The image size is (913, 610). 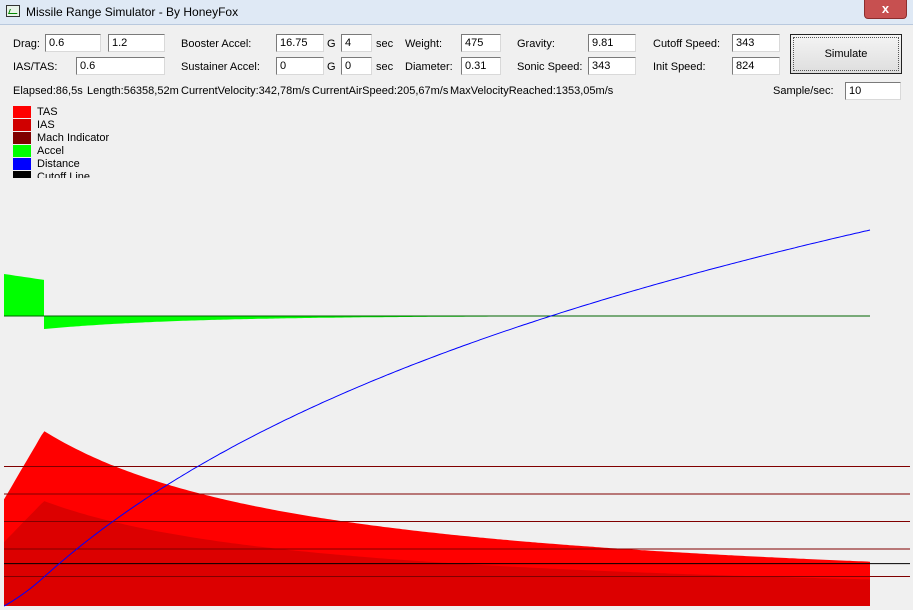 I want to click on sonic-speed-label: Sonic Speed:, so click(x=550, y=67).